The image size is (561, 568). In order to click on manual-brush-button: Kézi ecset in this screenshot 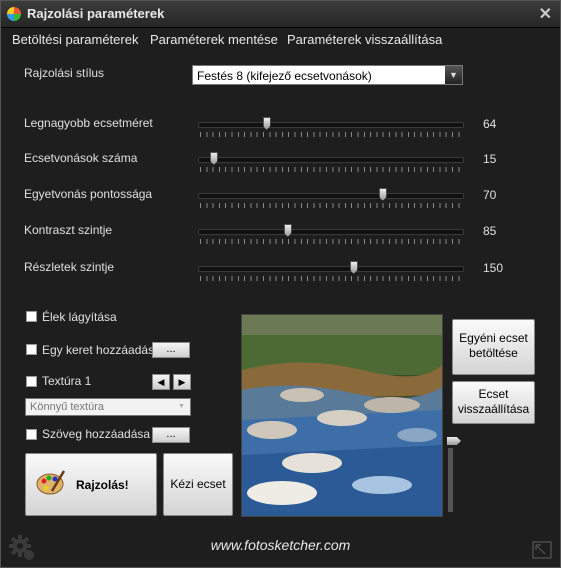, I will do `click(198, 484)`.